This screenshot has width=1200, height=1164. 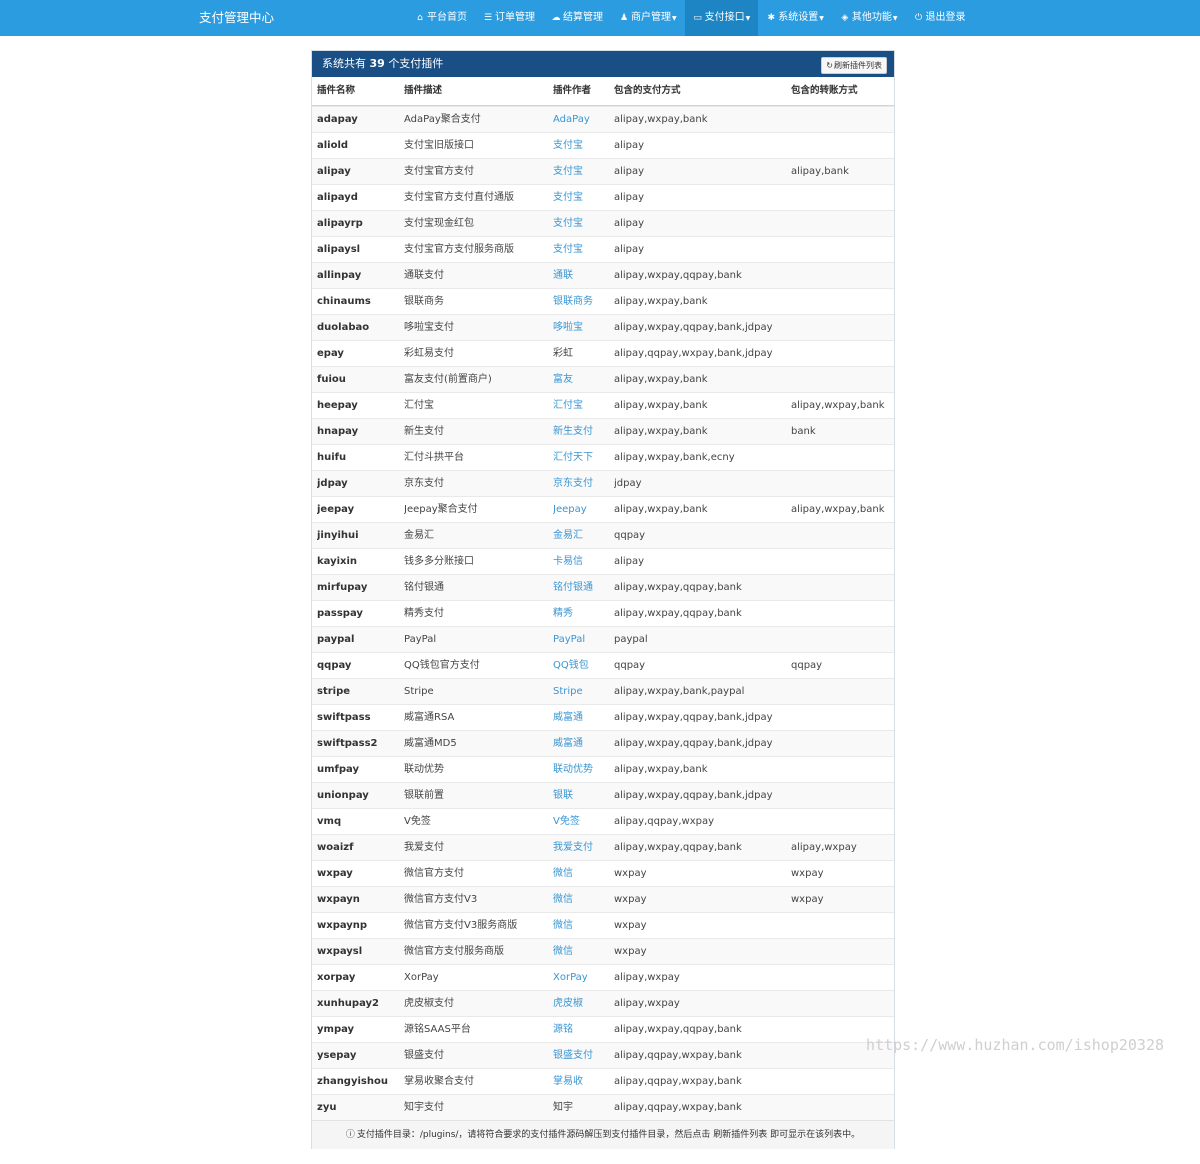 I want to click on power-icon: ⏻, so click(x=918, y=18).